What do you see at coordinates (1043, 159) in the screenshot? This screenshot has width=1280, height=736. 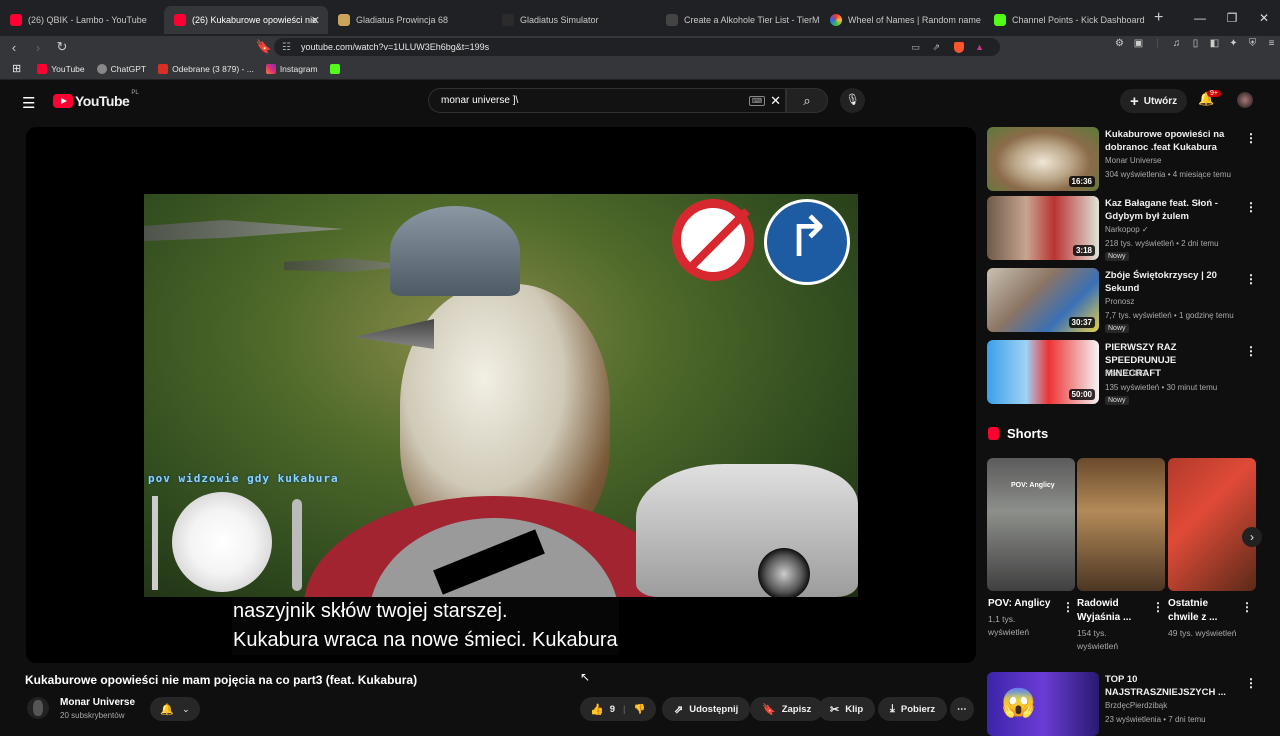 I see `video-thumbnail: 16:36` at bounding box center [1043, 159].